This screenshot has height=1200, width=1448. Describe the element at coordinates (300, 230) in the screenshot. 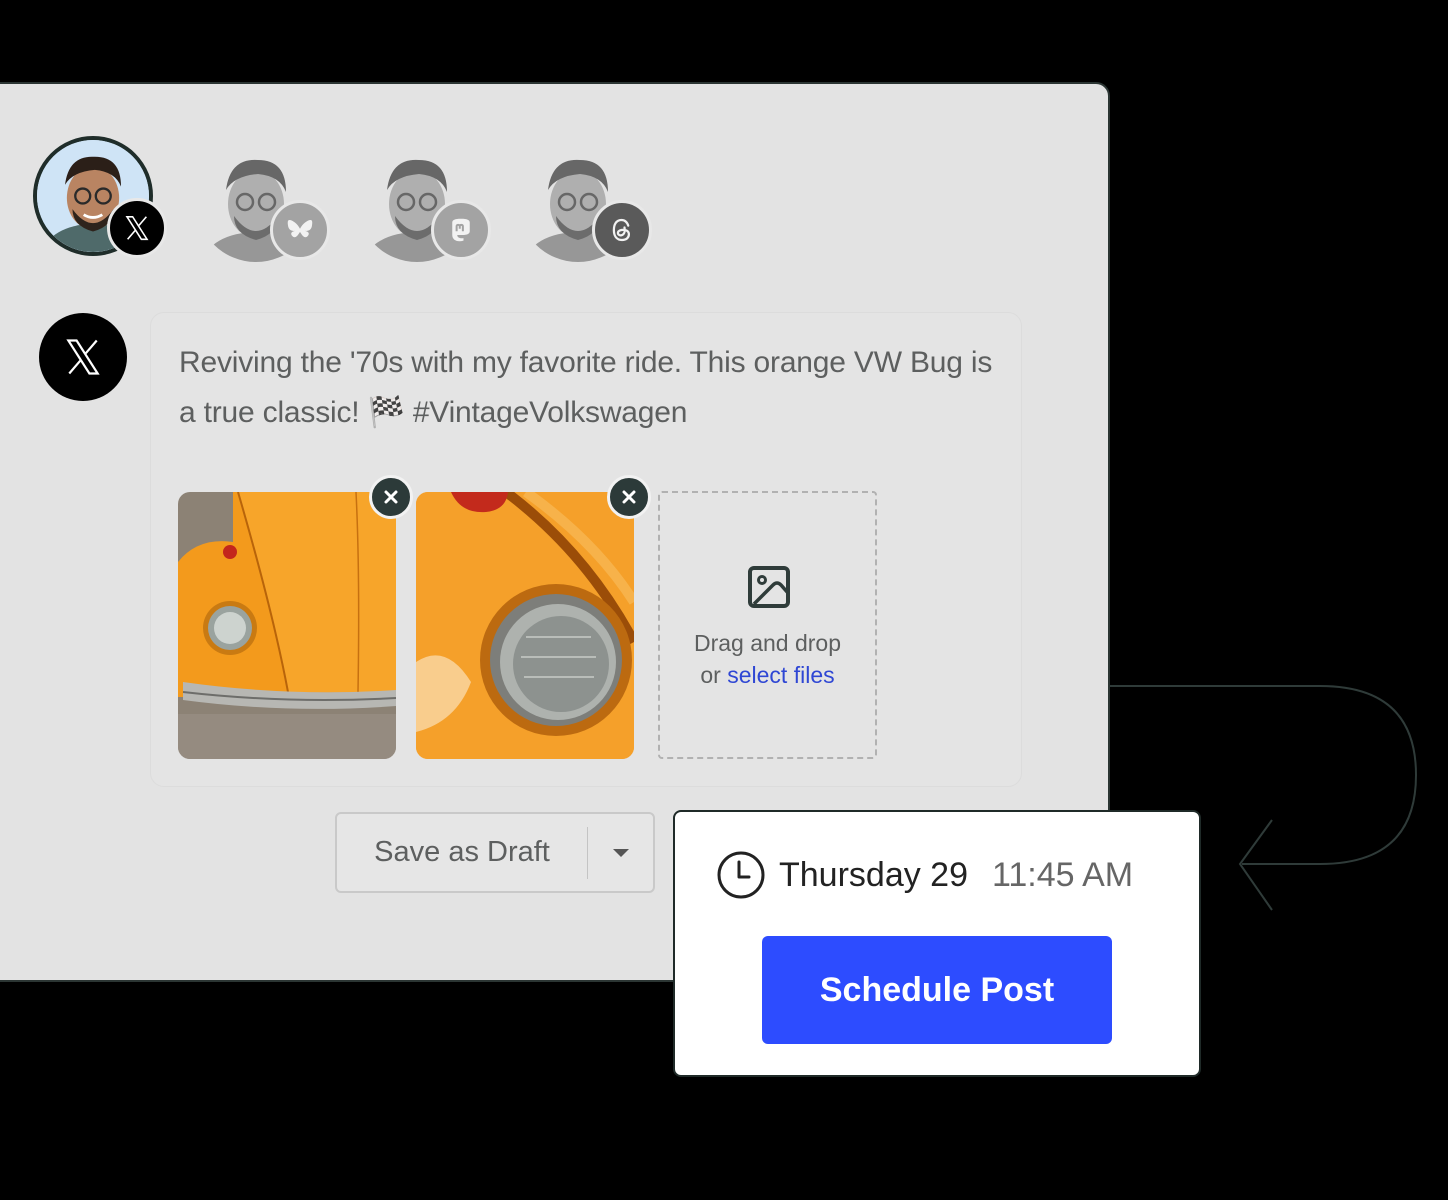

I see `butterfly-icon` at that location.